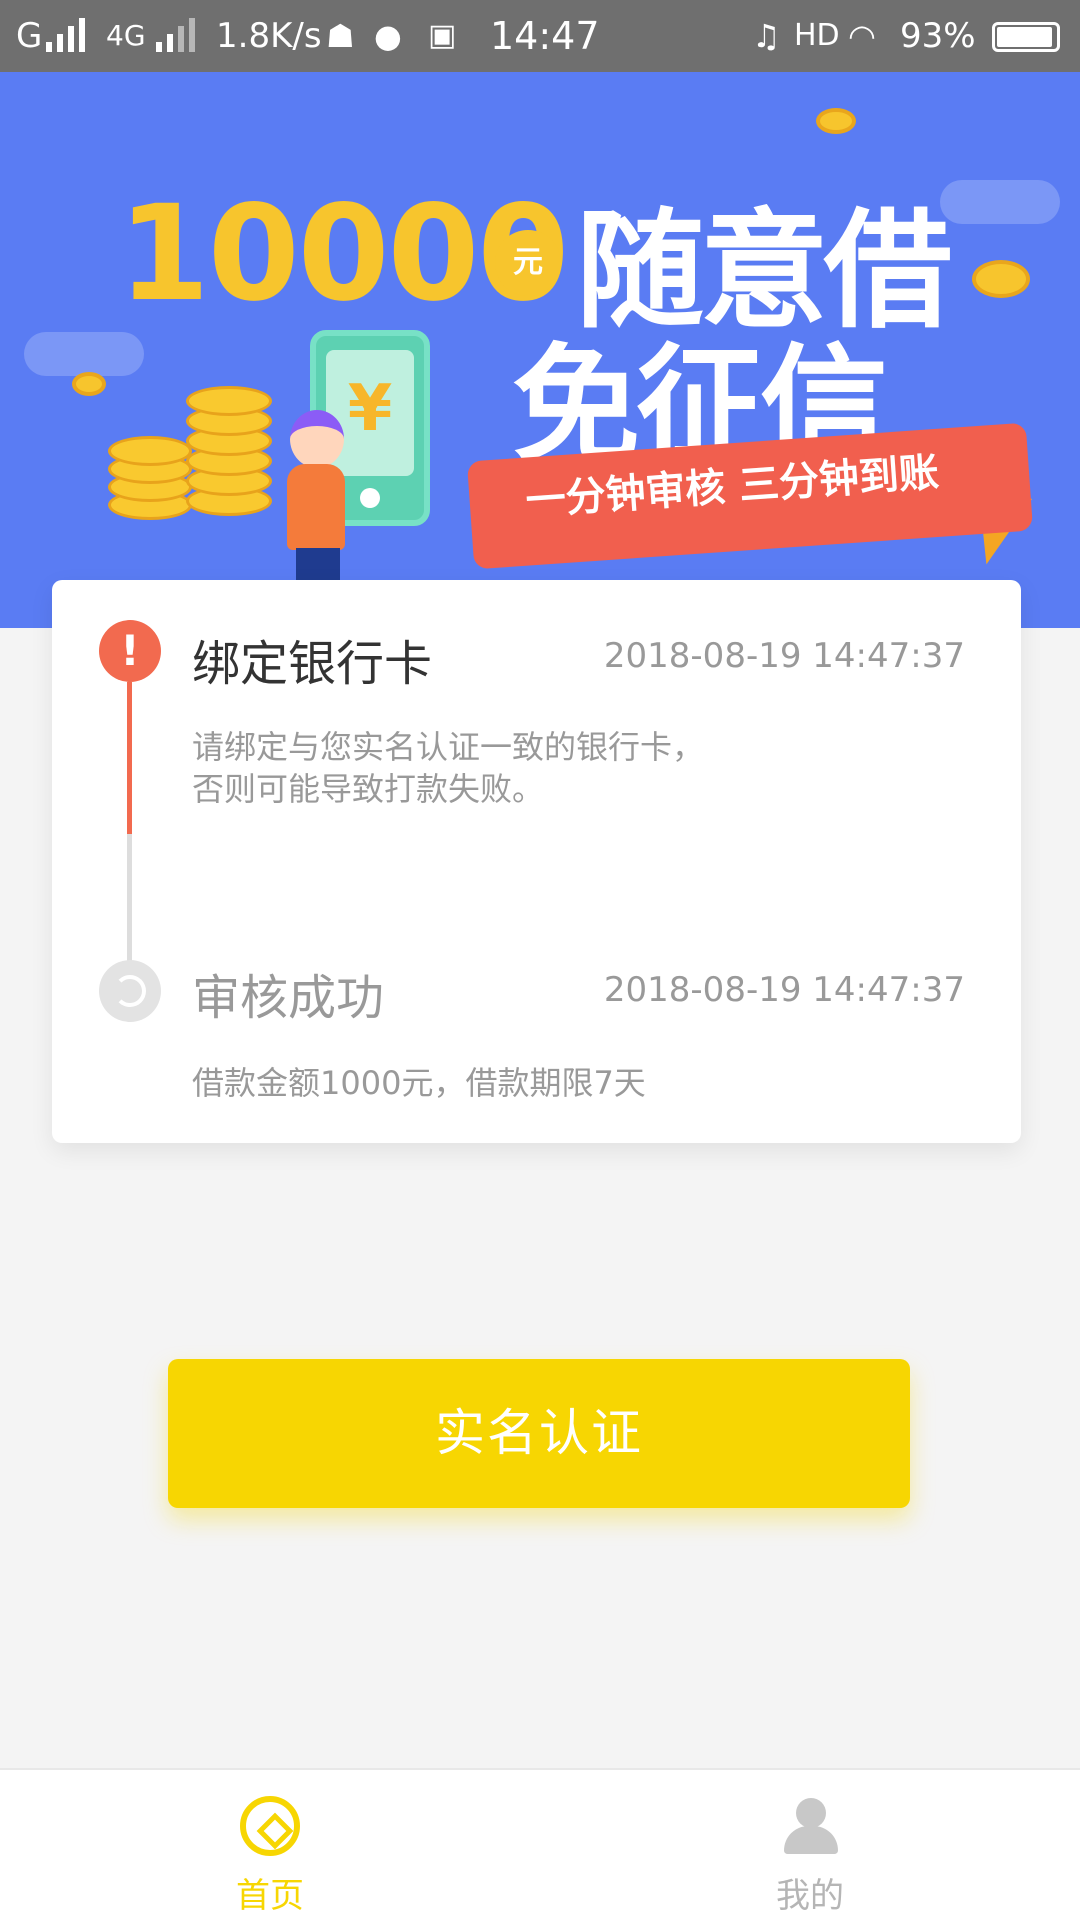 Image resolution: width=1080 pixels, height=1920 pixels. Describe the element at coordinates (448, 768) in the screenshot. I see `step-description: 请绑定与您实名认证一致的银行卡，否则可能导致打款失败。` at that location.